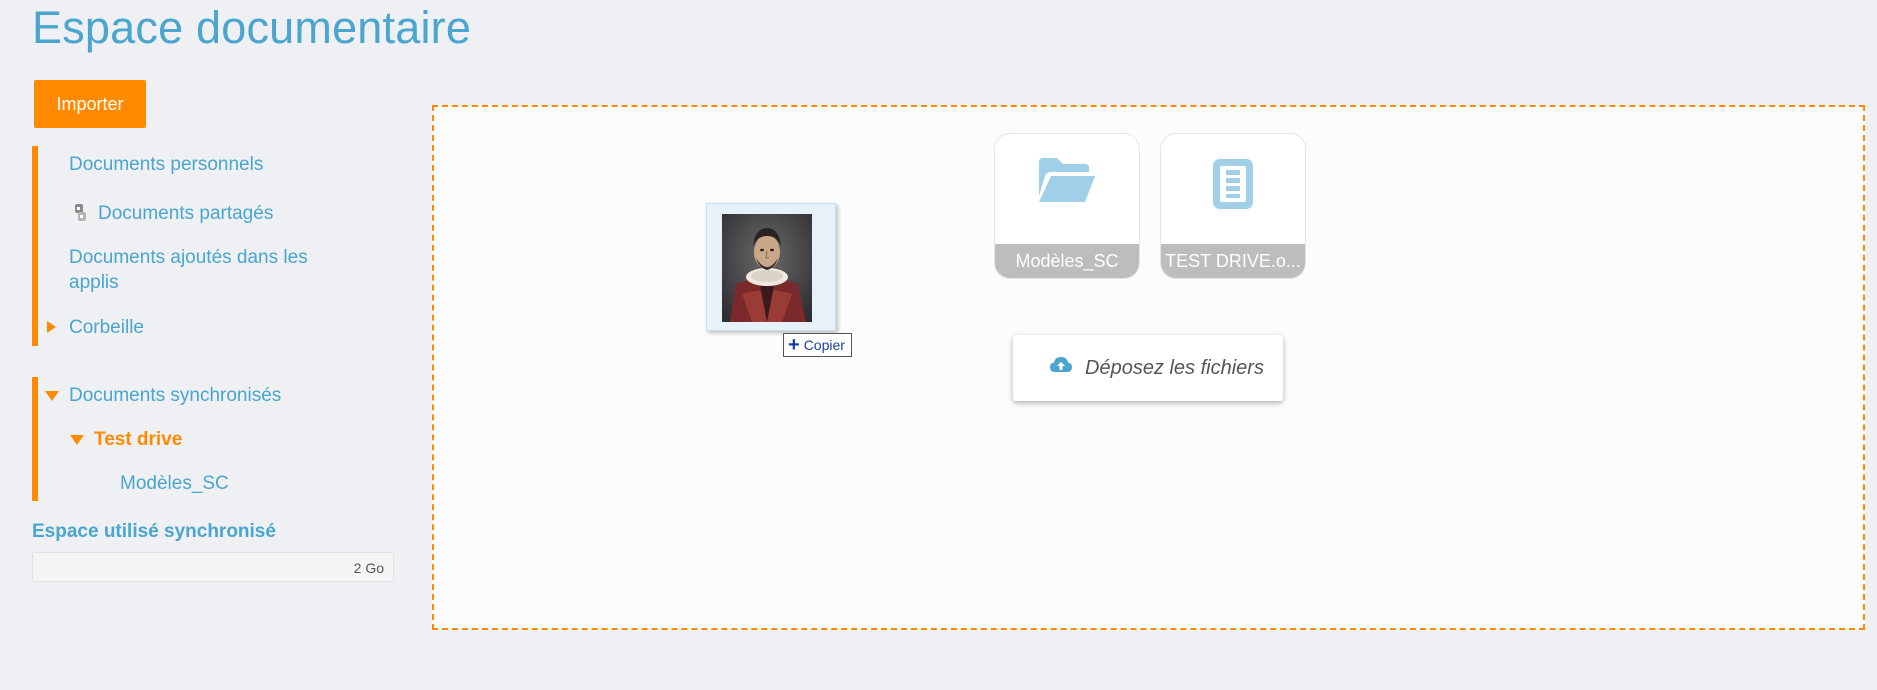  What do you see at coordinates (1061, 368) in the screenshot?
I see `cloud-upload-icon` at bounding box center [1061, 368].